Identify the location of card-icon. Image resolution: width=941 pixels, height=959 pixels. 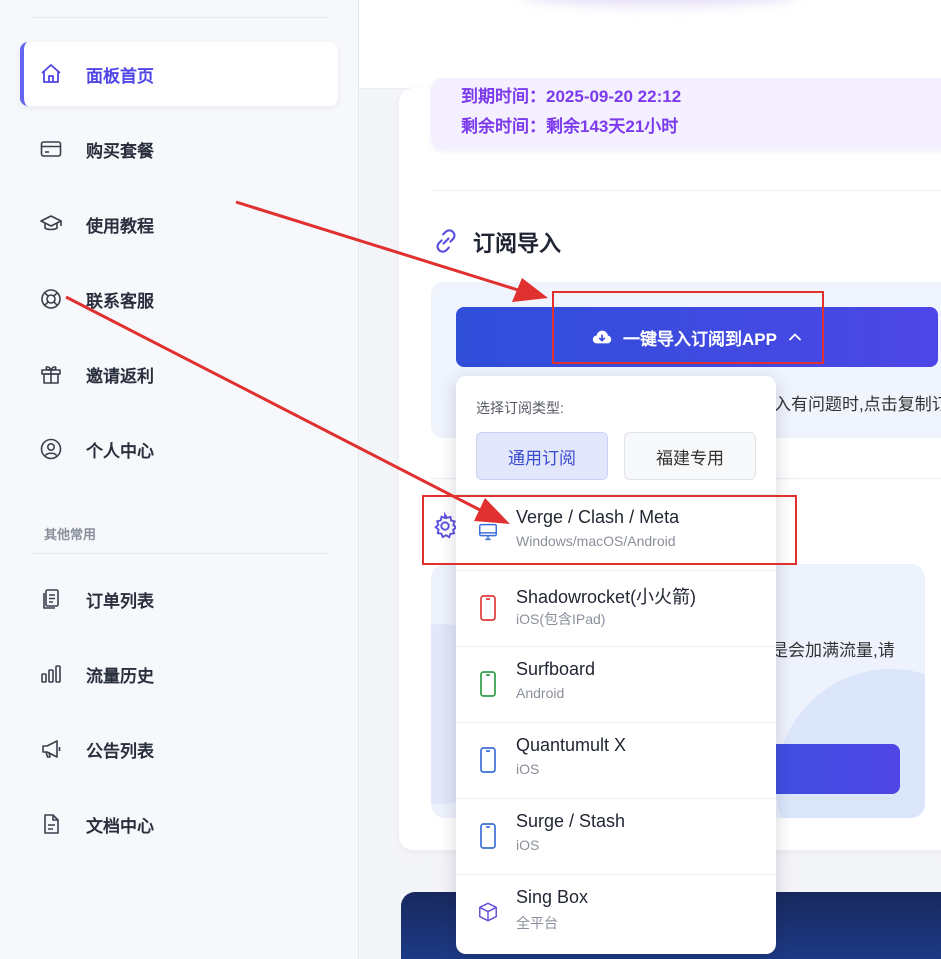
(51, 149).